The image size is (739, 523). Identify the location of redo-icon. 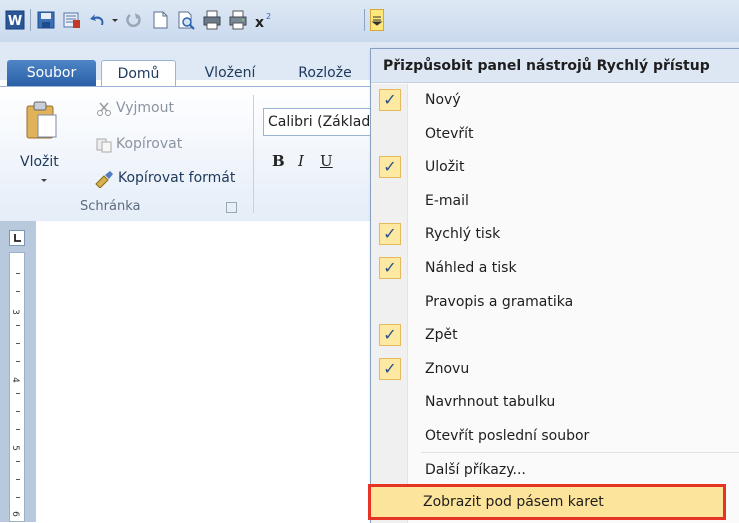
(134, 20).